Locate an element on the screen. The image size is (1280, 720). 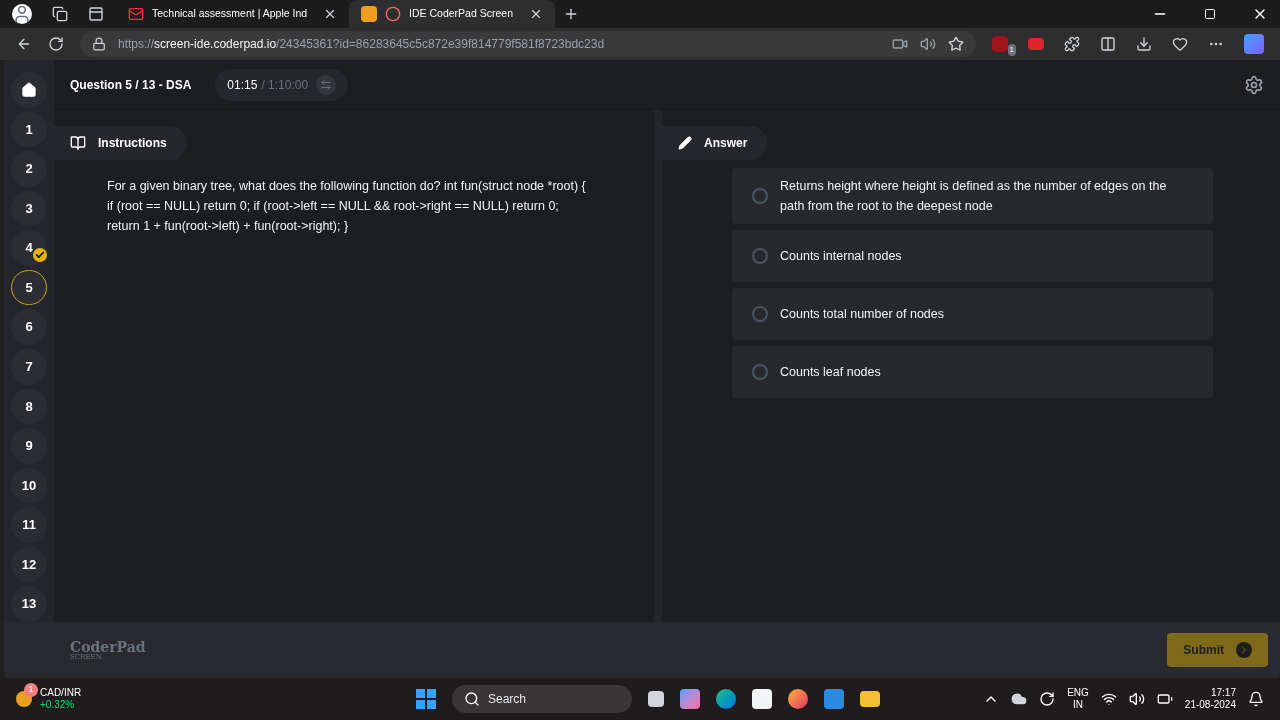
tab-title: Technical assessment | Apple Ind is located at coordinates (230, 14).